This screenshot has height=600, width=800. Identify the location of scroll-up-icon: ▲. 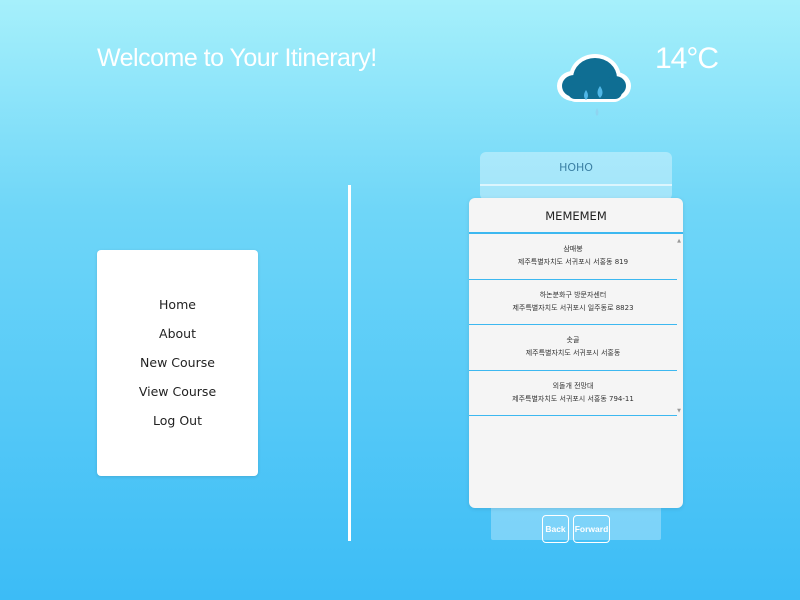
(679, 241).